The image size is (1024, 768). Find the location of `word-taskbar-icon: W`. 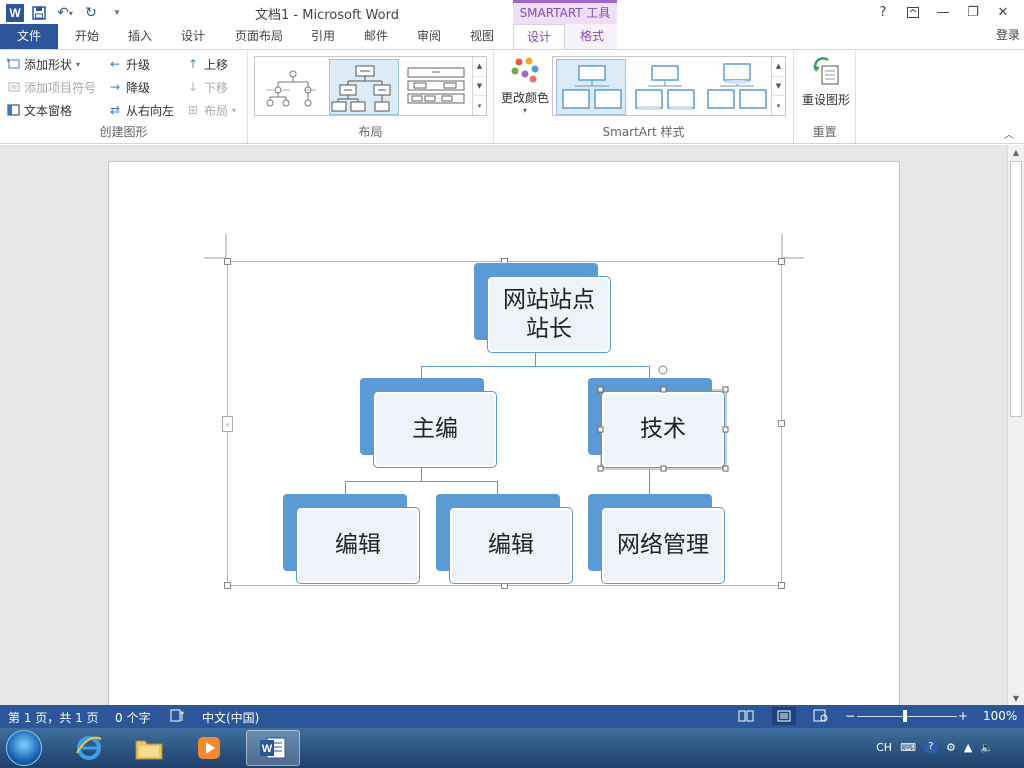

word-taskbar-icon: W is located at coordinates (273, 748).